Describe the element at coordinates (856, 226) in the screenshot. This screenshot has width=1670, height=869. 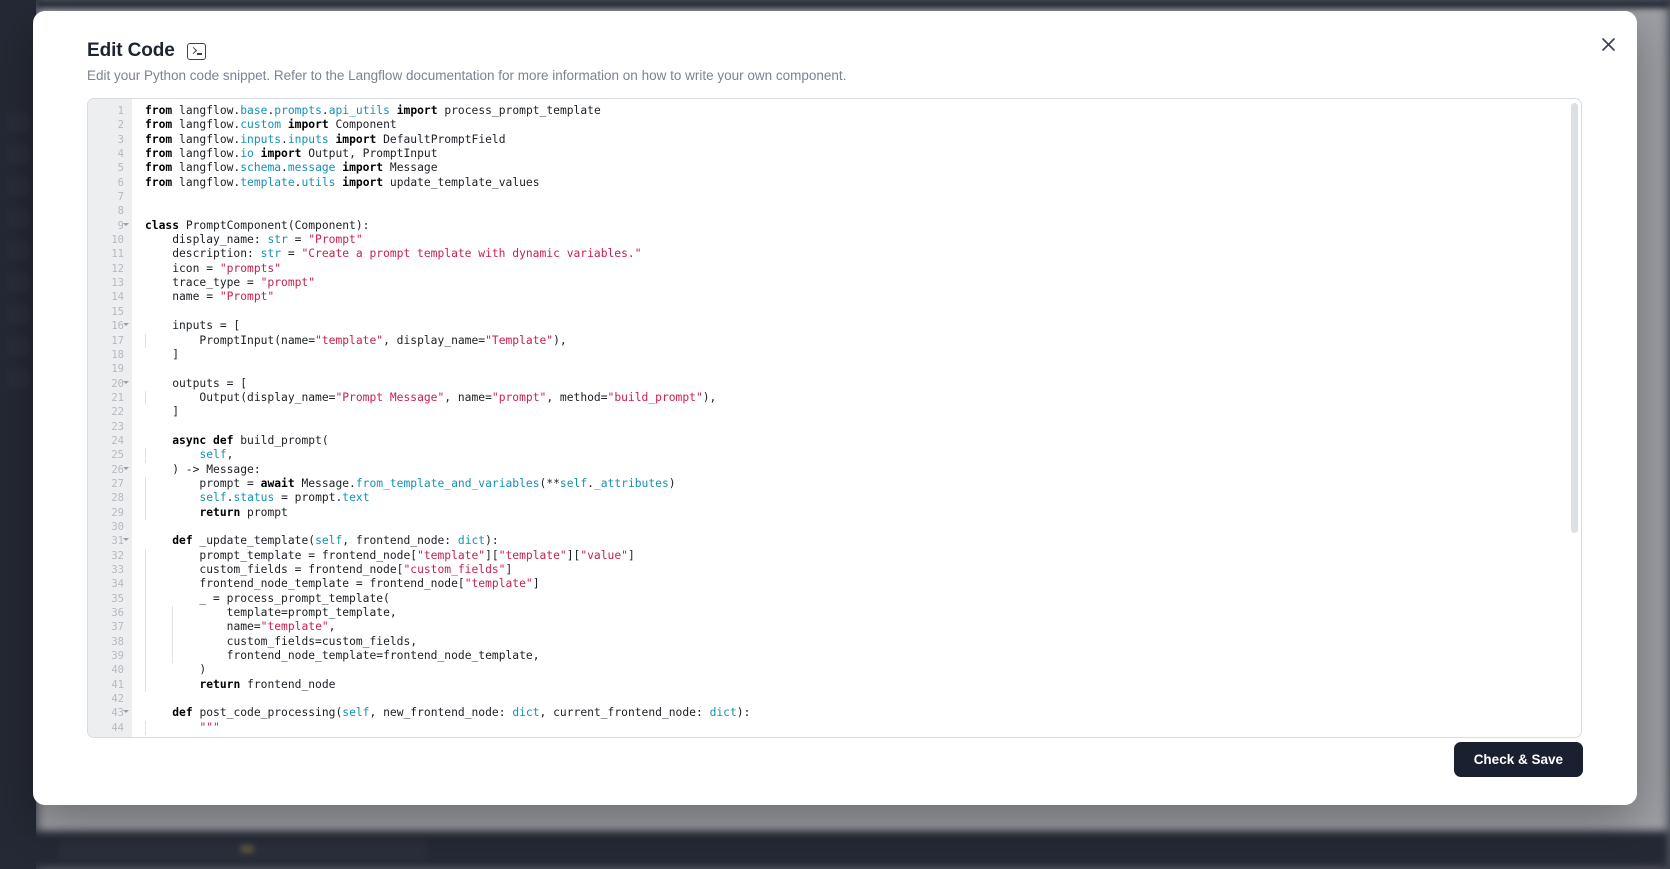
I see `code-line: class PromptComponent(Component):` at that location.